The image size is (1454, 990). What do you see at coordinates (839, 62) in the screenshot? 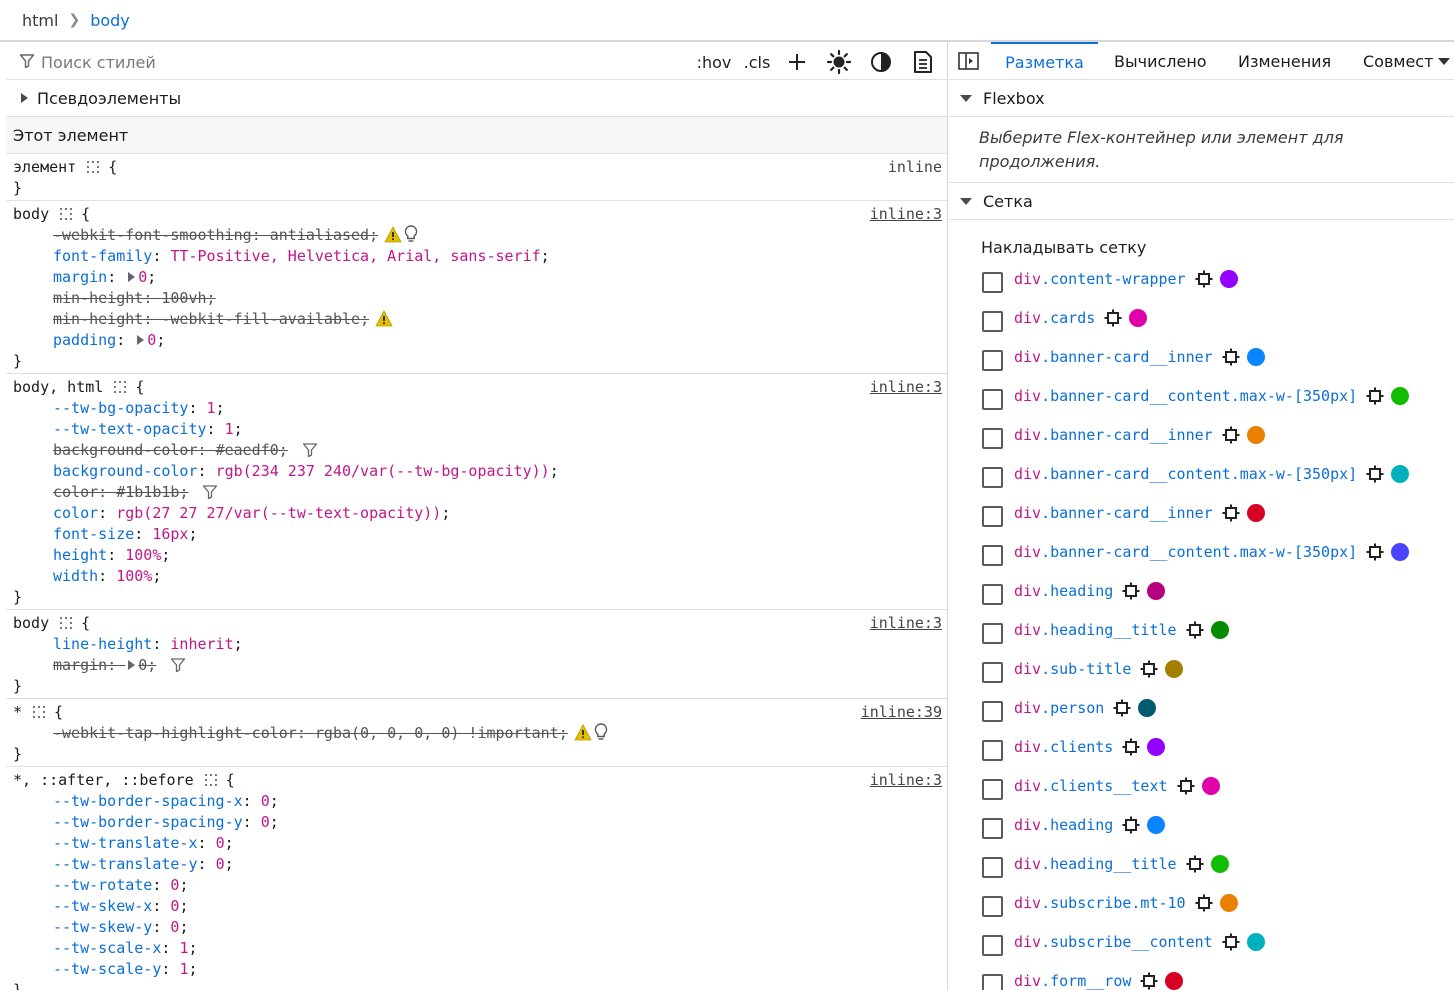
I see `light-scheme-button` at bounding box center [839, 62].